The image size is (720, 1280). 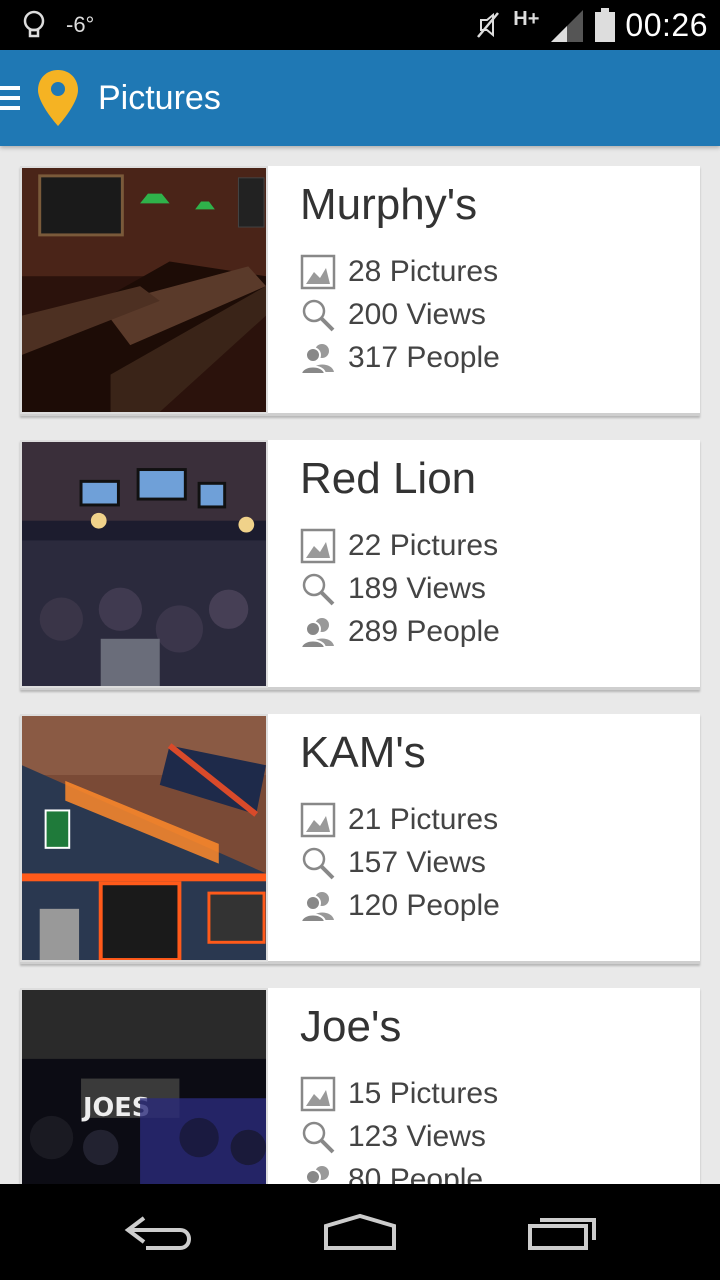 I want to click on back-icon, so click(x=160, y=1232).